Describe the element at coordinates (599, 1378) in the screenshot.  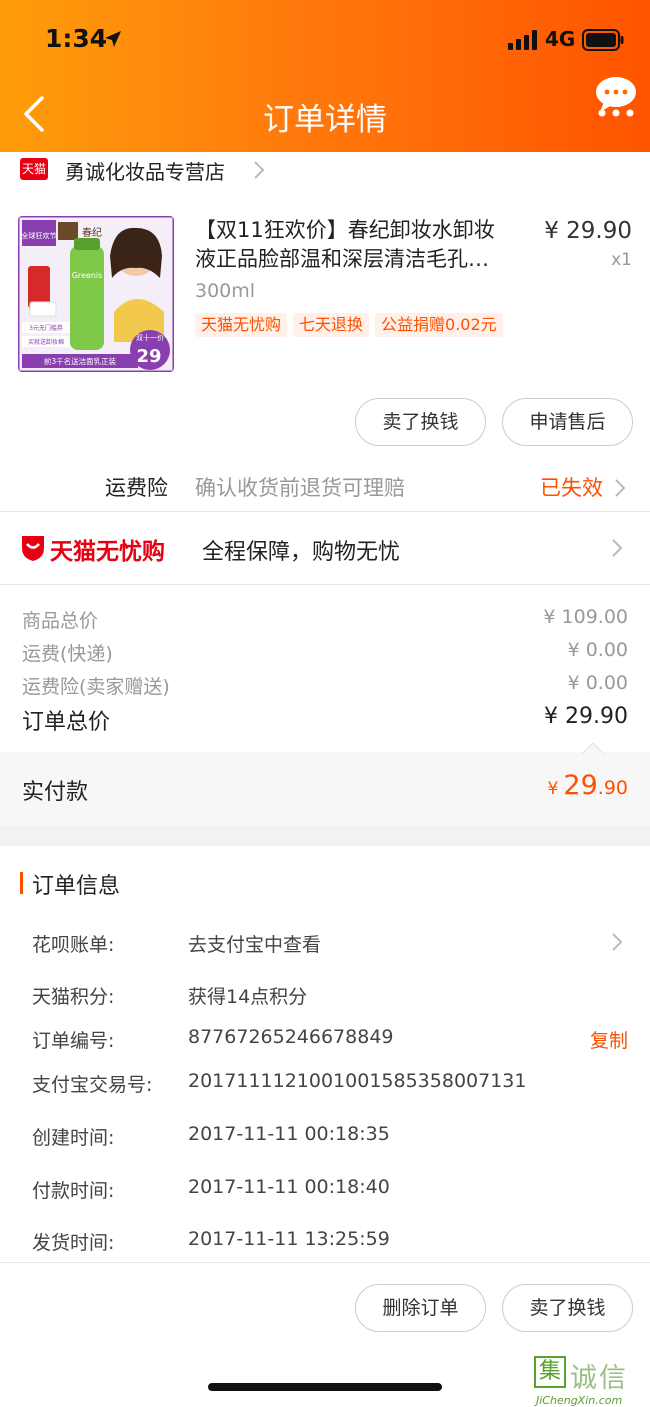
I see `watermark-cn: 诚信` at that location.